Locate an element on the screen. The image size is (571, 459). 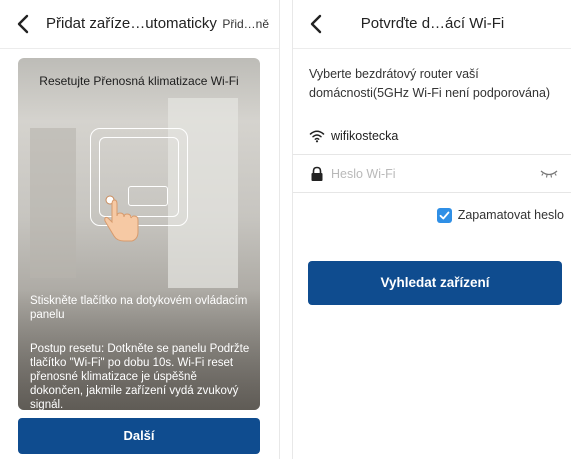
checkbox-checked-icon is located at coordinates (444, 215).